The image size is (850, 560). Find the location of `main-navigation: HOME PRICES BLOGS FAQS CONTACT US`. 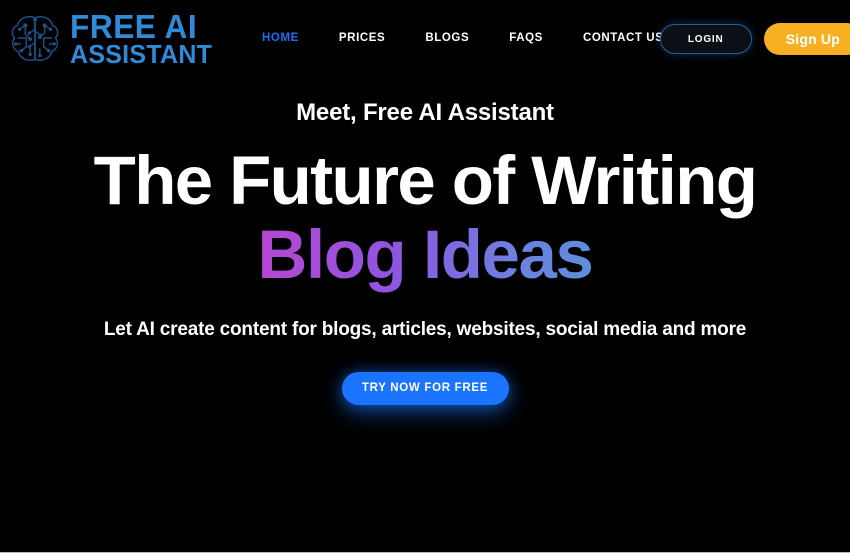

main-navigation: HOME PRICES BLOGS FAQS CONTACT US is located at coordinates (462, 38).